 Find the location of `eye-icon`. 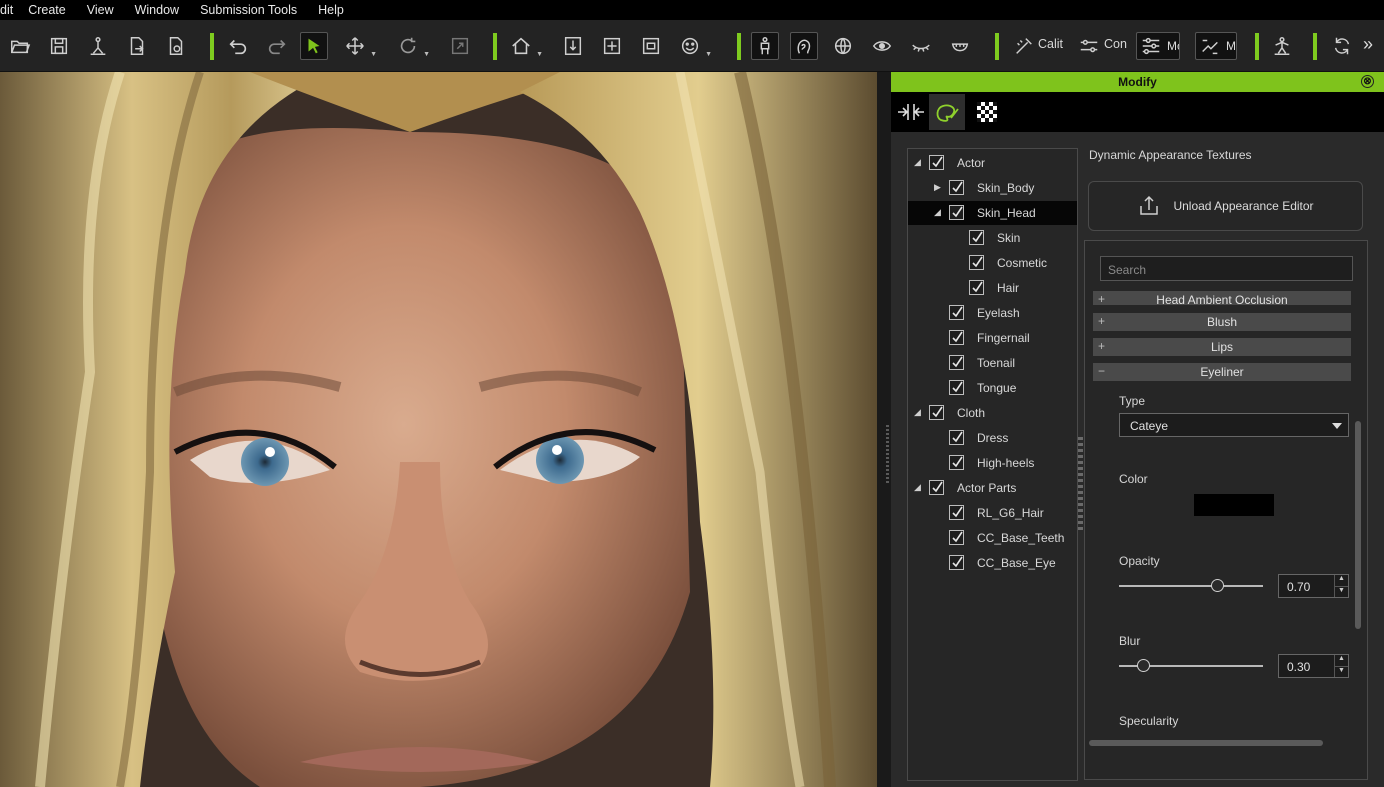

eye-icon is located at coordinates (882, 46).